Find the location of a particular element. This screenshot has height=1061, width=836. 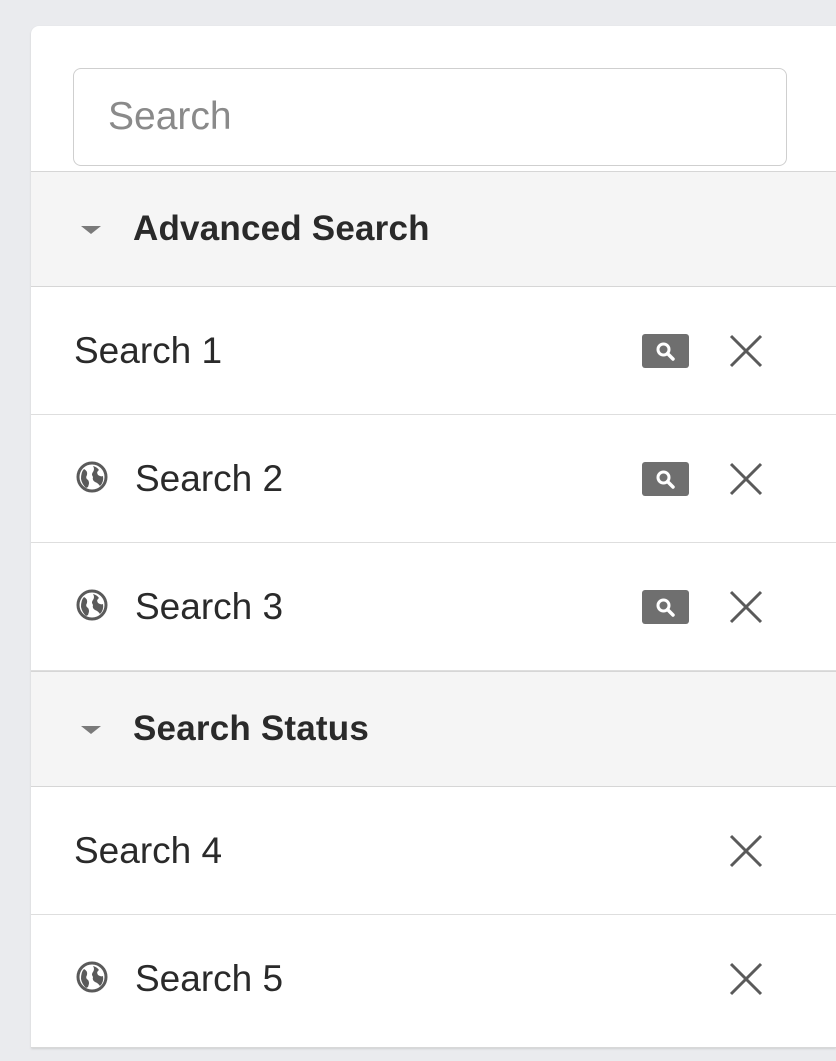

list-item-label: Search 2 is located at coordinates (209, 479).